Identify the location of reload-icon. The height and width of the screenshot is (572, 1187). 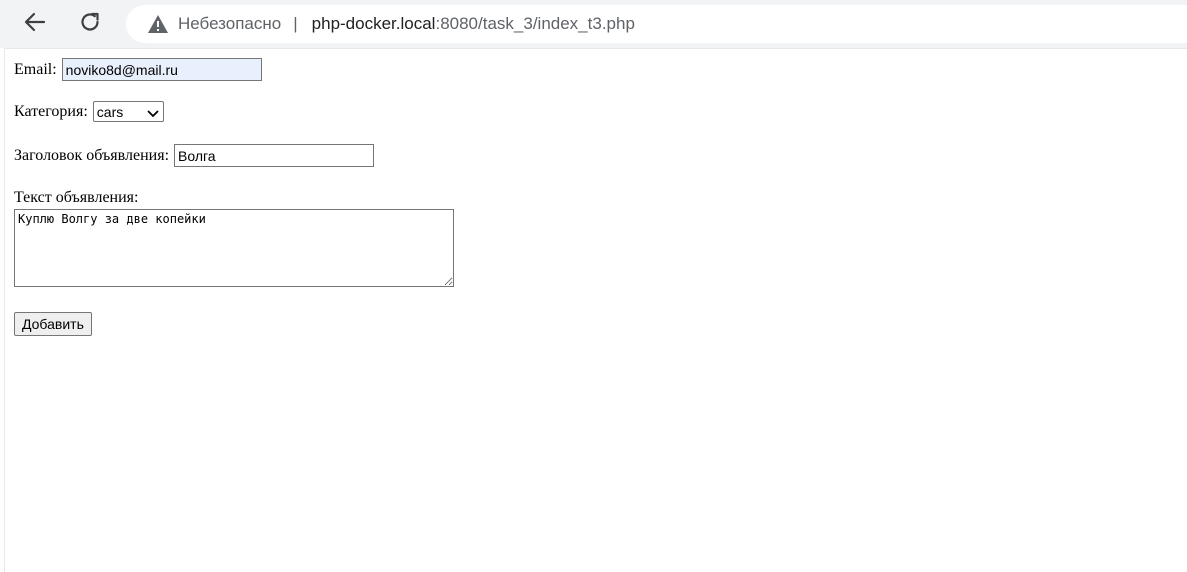
(90, 24).